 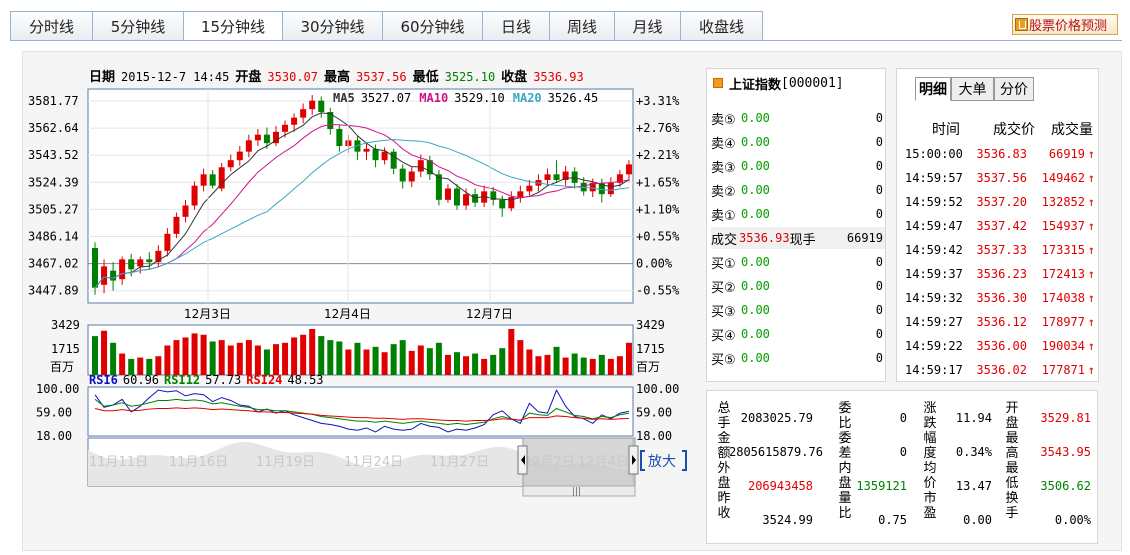 I want to click on tick-time: 14:59:37, so click(x=934, y=274).